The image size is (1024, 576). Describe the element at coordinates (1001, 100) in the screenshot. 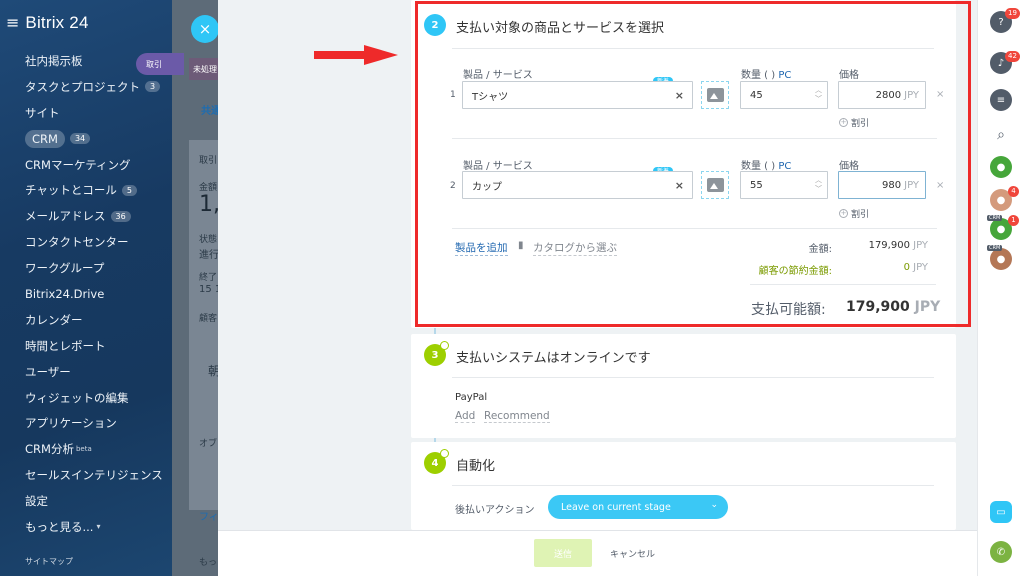

I see `chat-icon: ≡` at that location.